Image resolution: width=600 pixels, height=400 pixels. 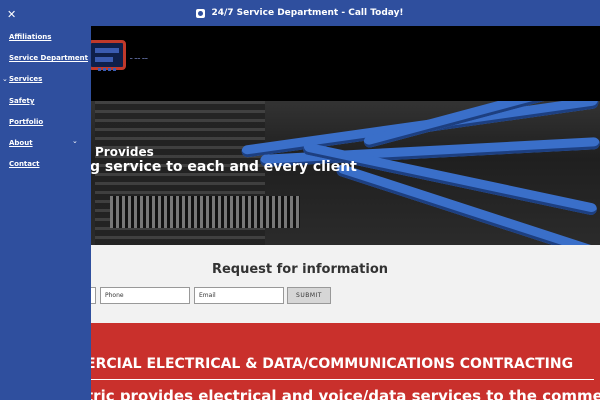 I want to click on logo-tagline-graphic: ━ ━━ ━━, so click(x=139, y=58).